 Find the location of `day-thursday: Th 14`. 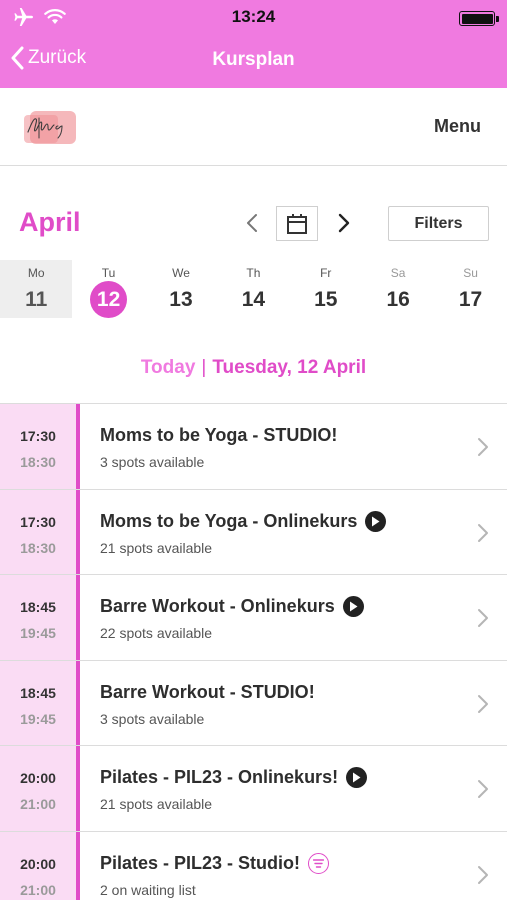

day-thursday: Th 14 is located at coordinates (253, 289).